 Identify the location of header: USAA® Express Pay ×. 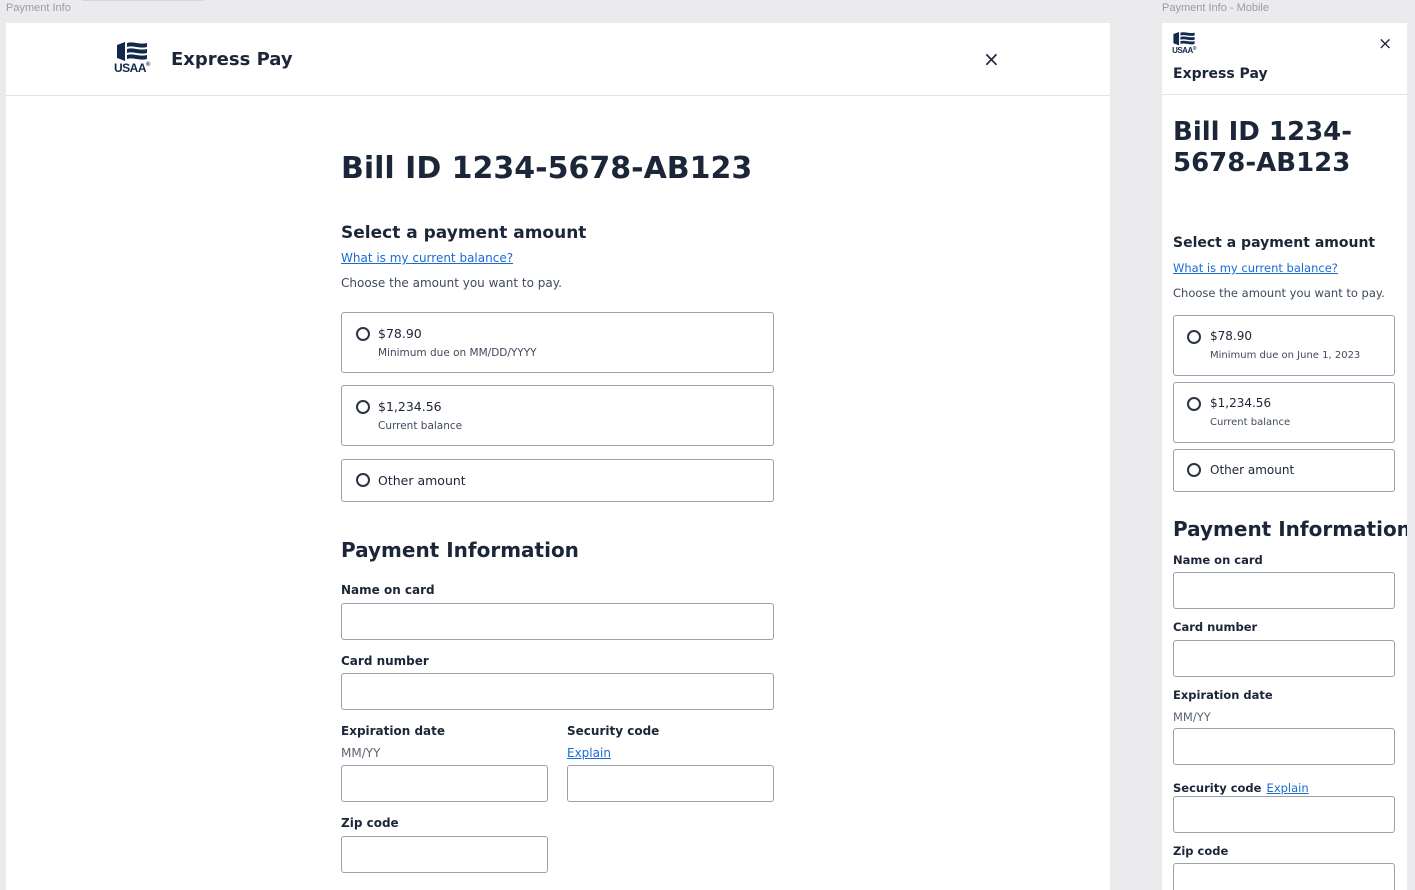
(558, 59).